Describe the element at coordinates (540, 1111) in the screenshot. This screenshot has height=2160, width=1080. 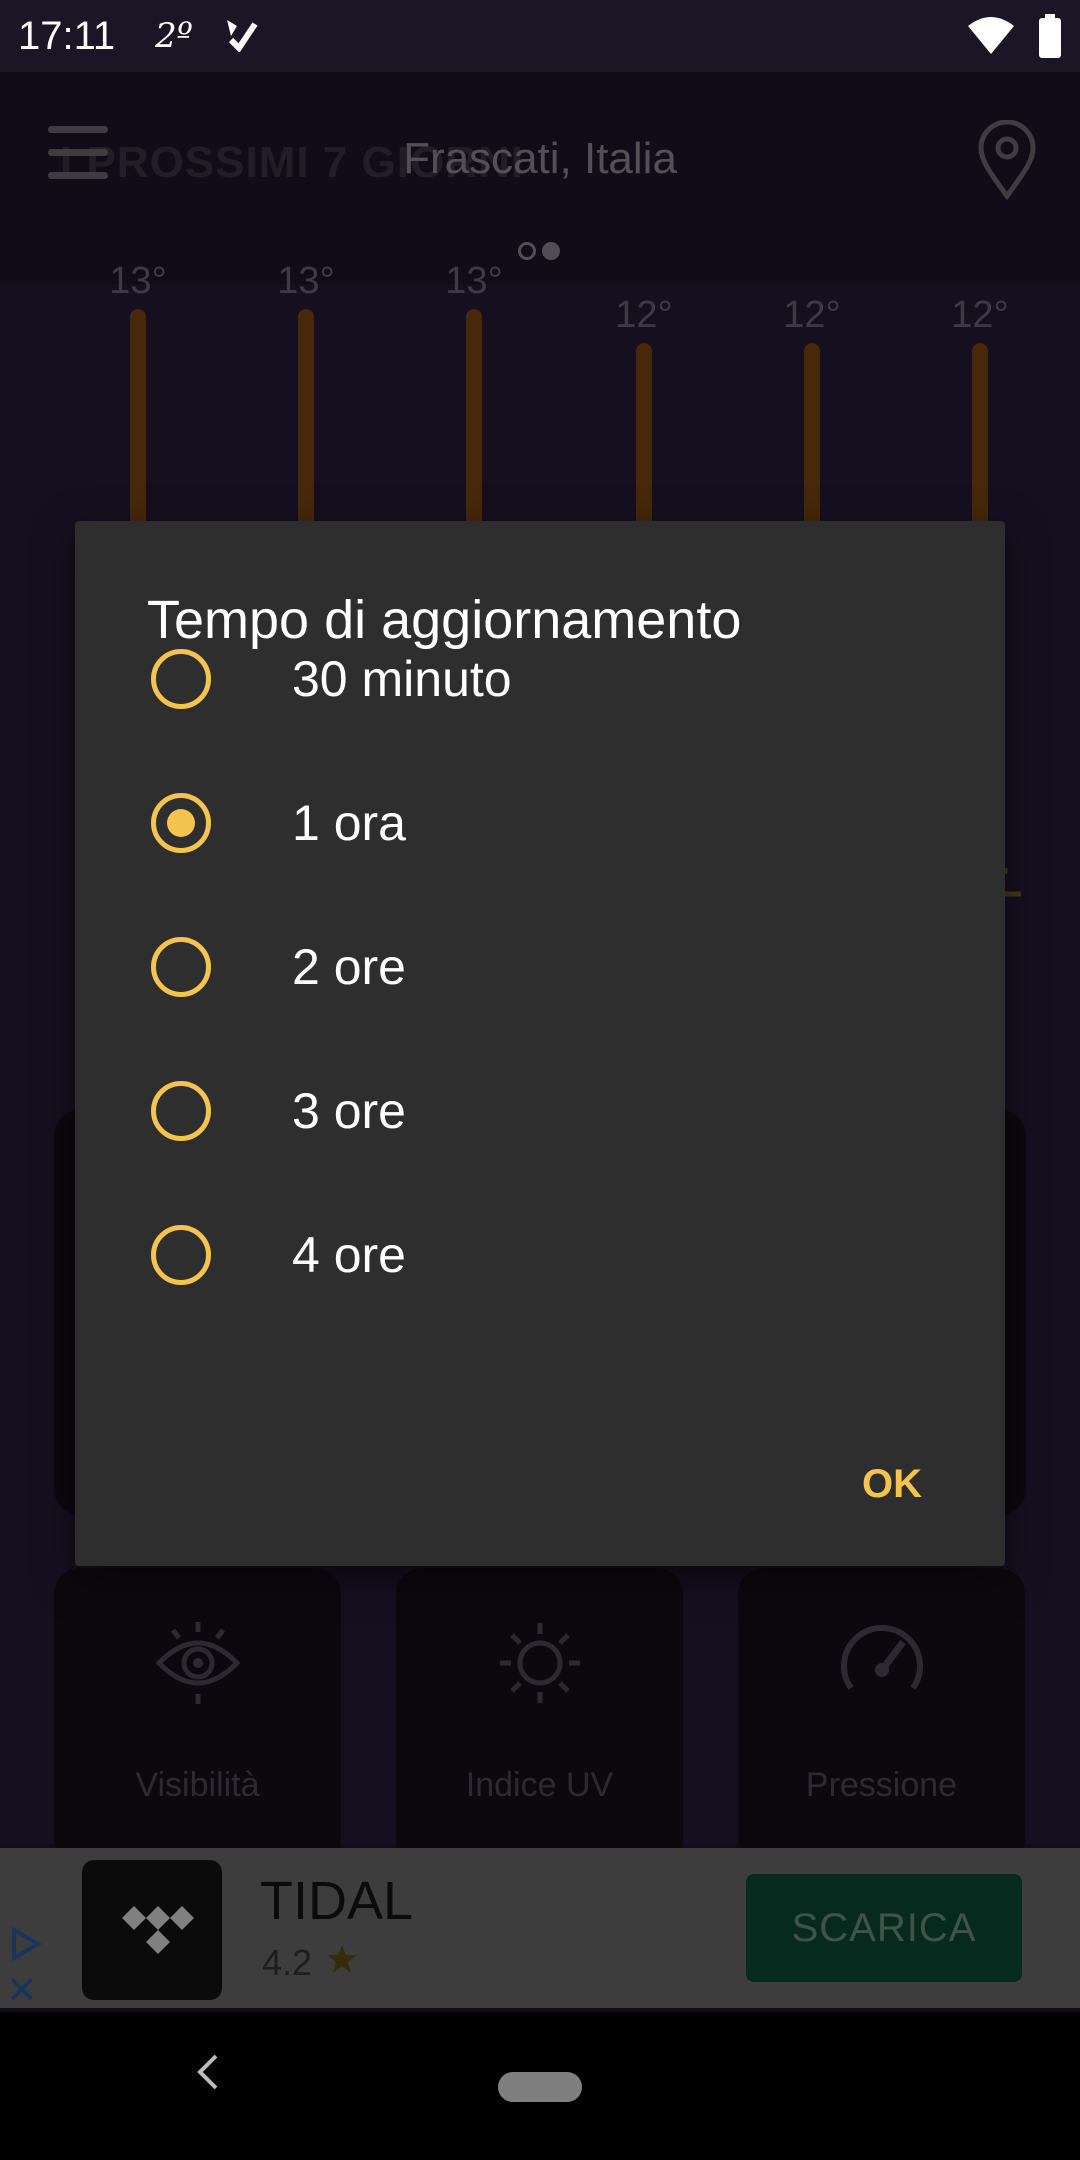
I see `radio-option: 3 ore` at that location.